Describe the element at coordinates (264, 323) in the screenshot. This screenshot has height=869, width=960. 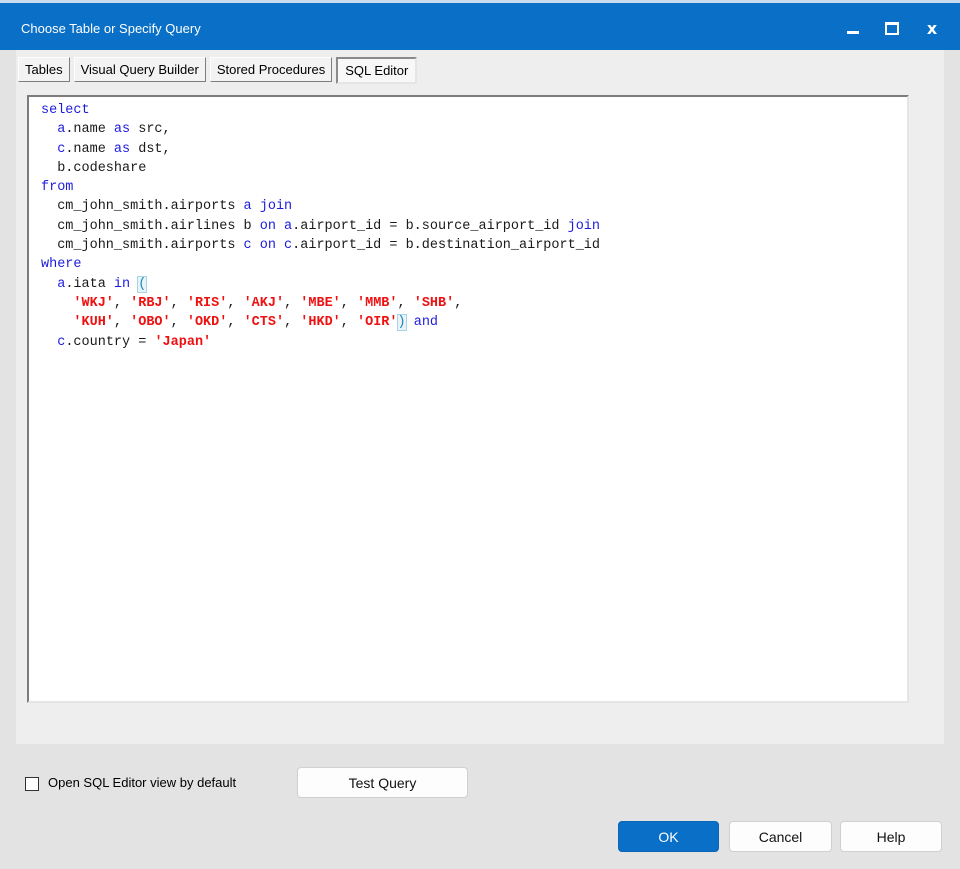
I see `string-token: 'CTS'` at that location.